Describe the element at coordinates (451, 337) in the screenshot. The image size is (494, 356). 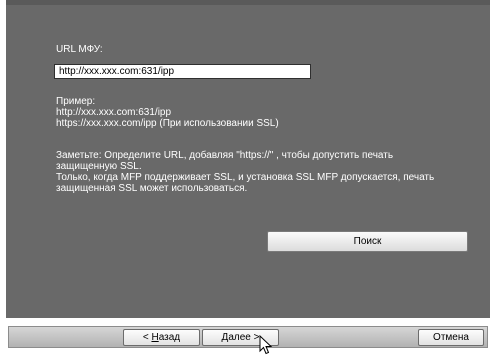
I see `cancel-button: Отмена` at that location.